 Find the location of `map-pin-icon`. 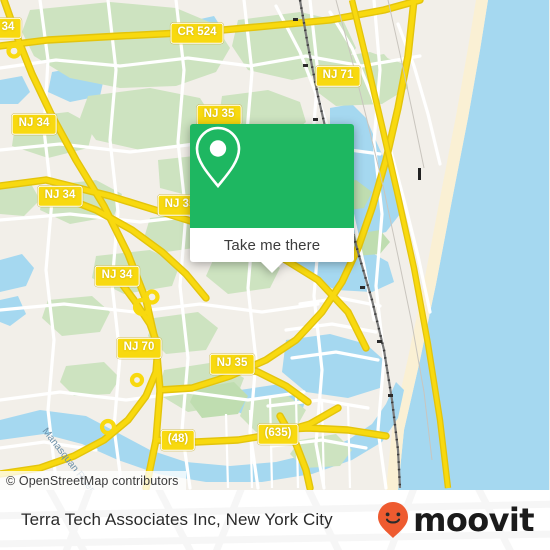

map-pin-icon is located at coordinates (218, 157).